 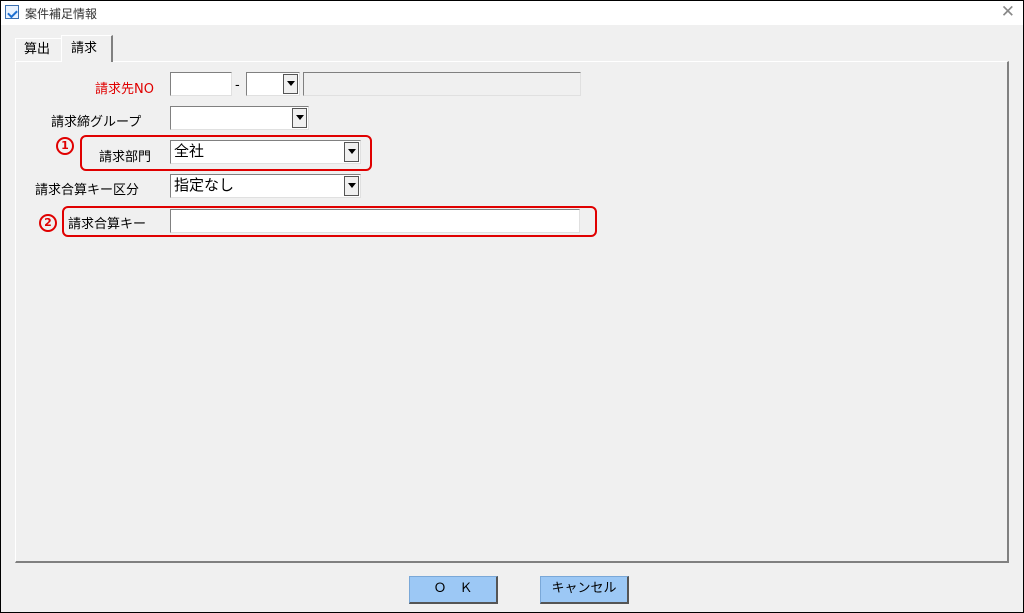 I want to click on closing-group-label: 請求締グループ, so click(x=96, y=122).